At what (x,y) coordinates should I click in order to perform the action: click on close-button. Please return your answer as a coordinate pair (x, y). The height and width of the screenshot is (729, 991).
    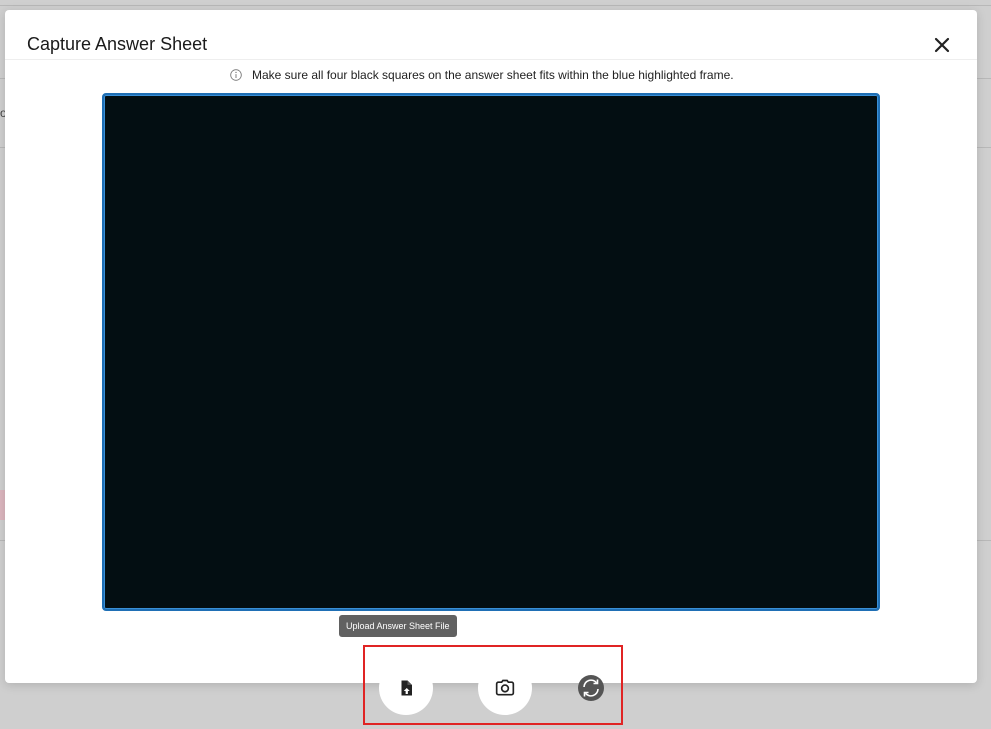
    Looking at the image, I should click on (942, 45).